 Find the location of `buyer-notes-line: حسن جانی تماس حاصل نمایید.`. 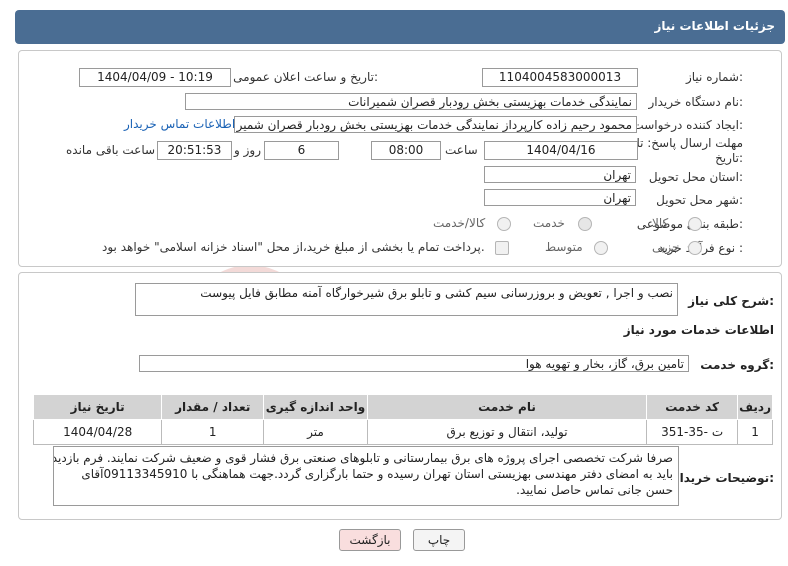

buyer-notes-line: حسن جانی تماس حاصل نمایید. is located at coordinates (594, 490).